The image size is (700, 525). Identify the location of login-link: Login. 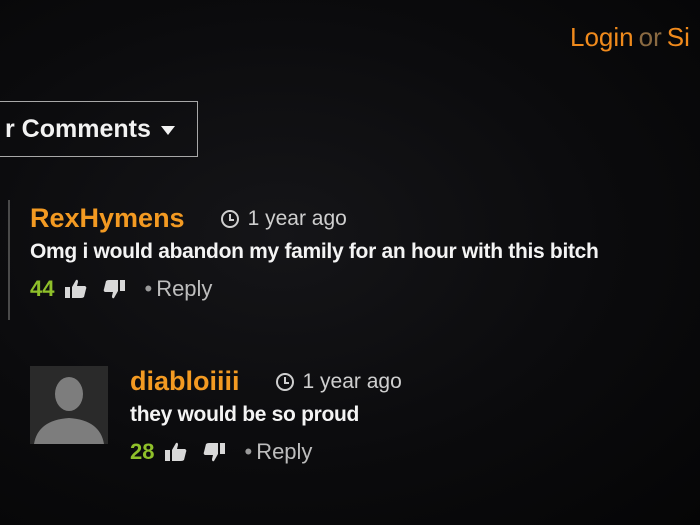
(602, 37).